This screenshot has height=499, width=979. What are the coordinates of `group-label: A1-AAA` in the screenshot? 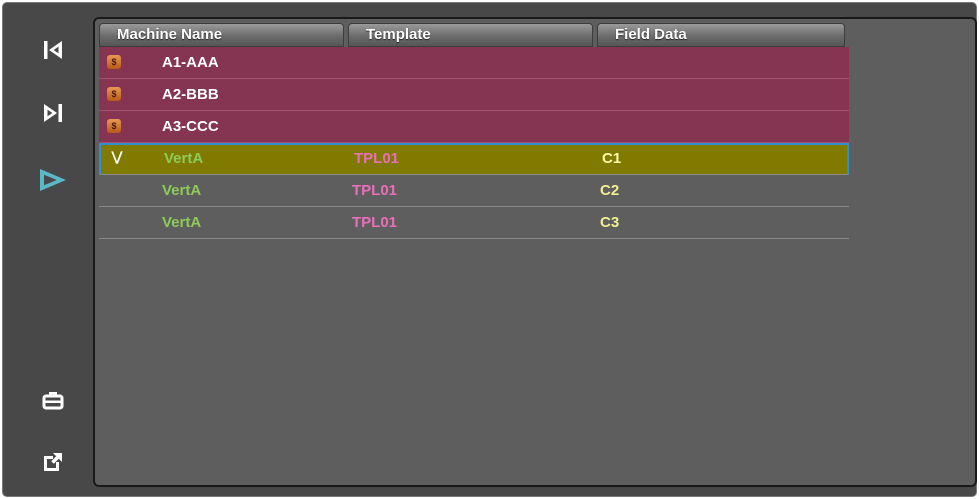 It's located at (190, 62).